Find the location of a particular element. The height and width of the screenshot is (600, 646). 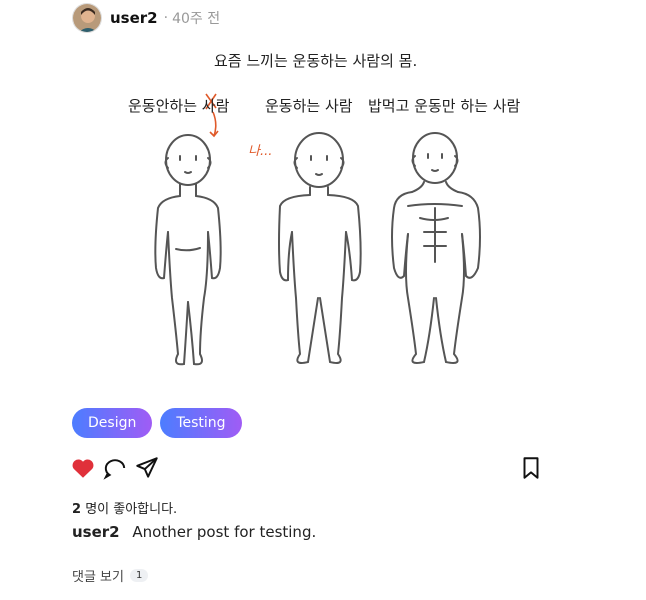

send-icon is located at coordinates (147, 468).